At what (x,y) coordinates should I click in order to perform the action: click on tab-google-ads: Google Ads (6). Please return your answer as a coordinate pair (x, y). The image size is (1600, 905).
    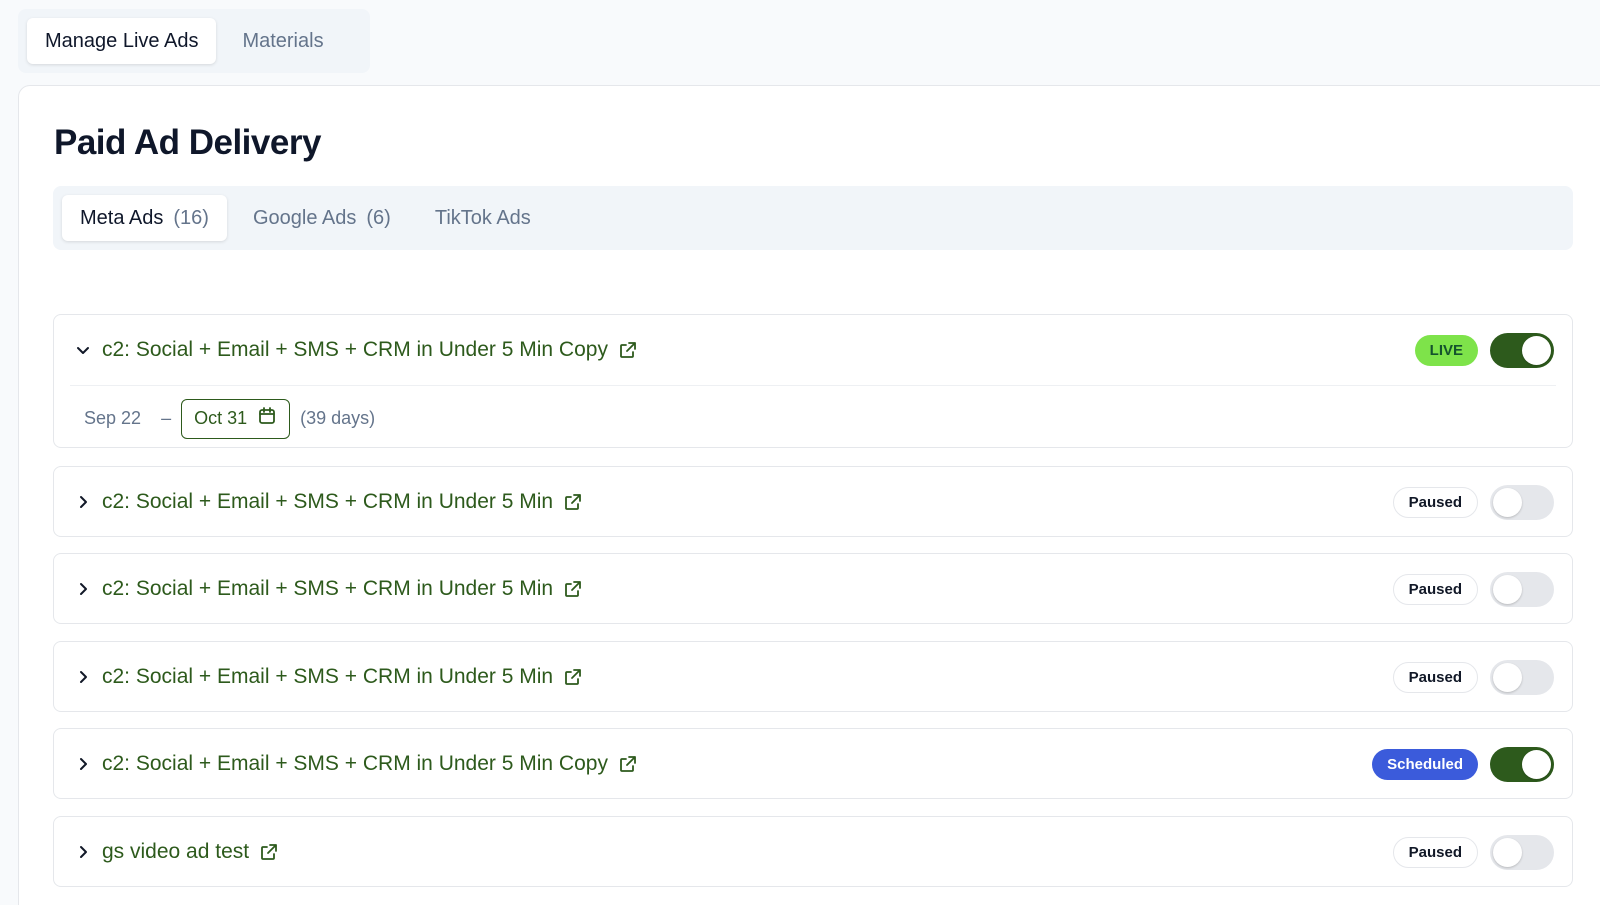
    Looking at the image, I should click on (322, 218).